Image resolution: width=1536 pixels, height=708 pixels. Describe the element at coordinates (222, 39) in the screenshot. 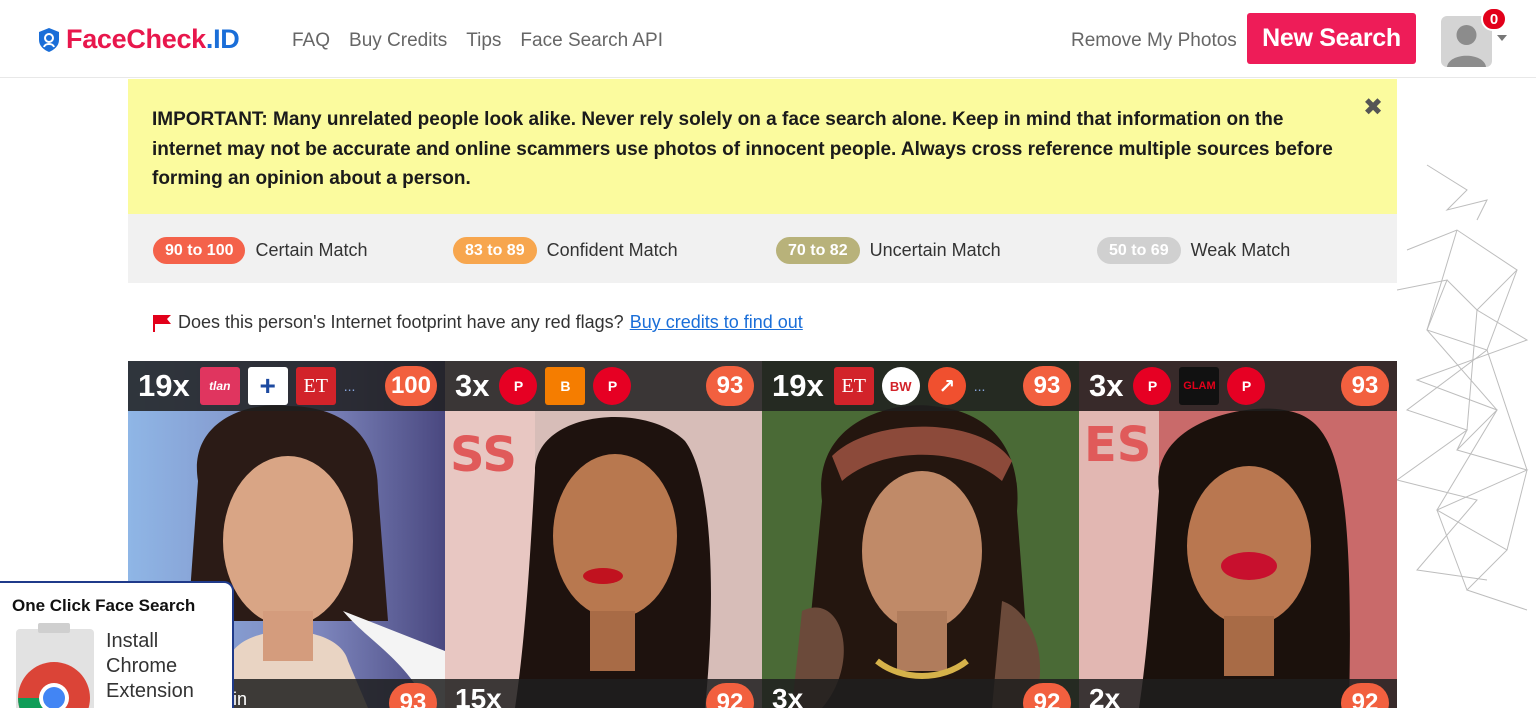

I see `logo-text-id: .ID` at that location.